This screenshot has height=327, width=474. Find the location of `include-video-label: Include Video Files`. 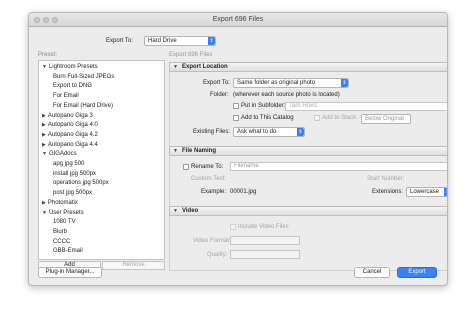

include-video-label: Include Video Files is located at coordinates (263, 227).